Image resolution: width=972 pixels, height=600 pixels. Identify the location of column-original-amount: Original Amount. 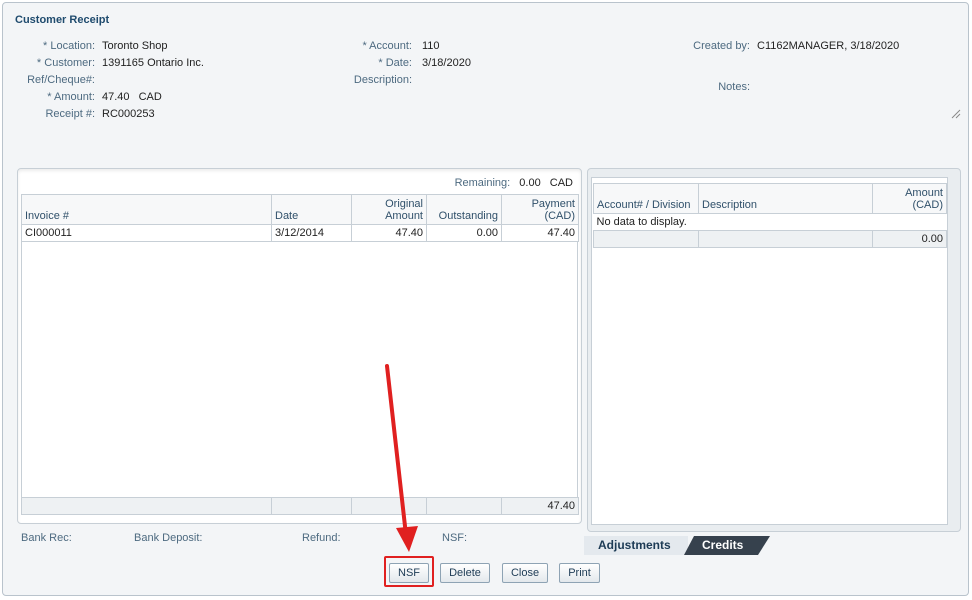
(389, 209).